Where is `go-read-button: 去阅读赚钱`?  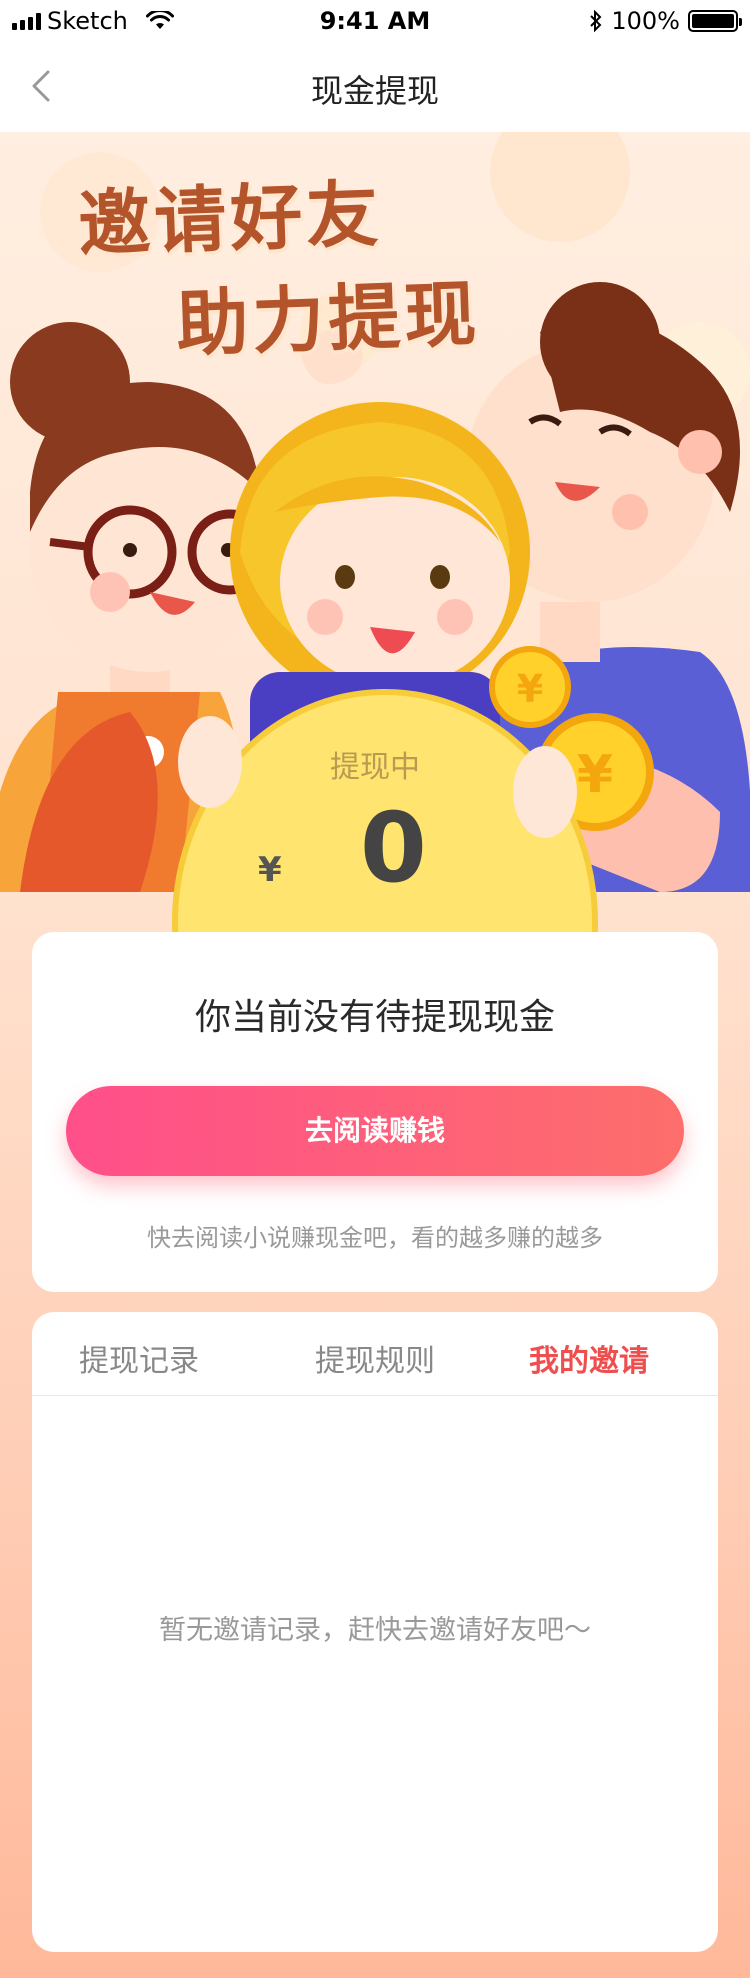
go-read-button: 去阅读赚钱 is located at coordinates (375, 1131).